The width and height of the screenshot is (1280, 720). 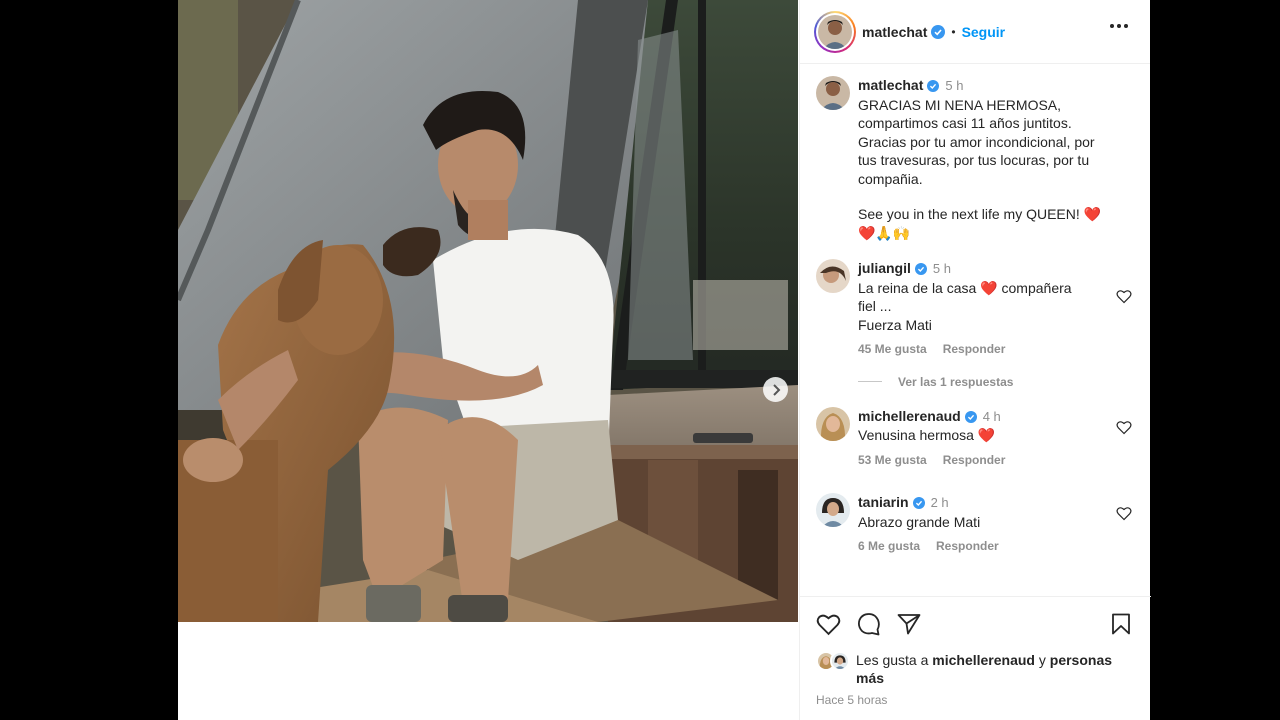 What do you see at coordinates (1081, 660) in the screenshot?
I see `liked-by-others: personas` at bounding box center [1081, 660].